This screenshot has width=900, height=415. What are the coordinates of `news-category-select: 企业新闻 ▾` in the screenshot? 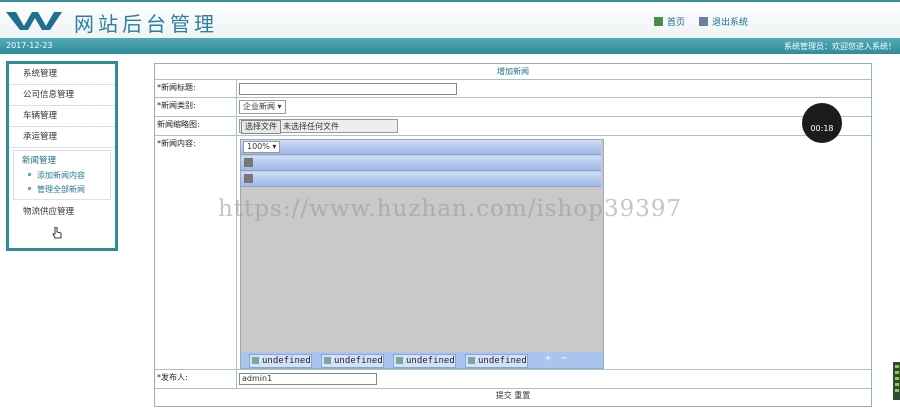 It's located at (262, 107).